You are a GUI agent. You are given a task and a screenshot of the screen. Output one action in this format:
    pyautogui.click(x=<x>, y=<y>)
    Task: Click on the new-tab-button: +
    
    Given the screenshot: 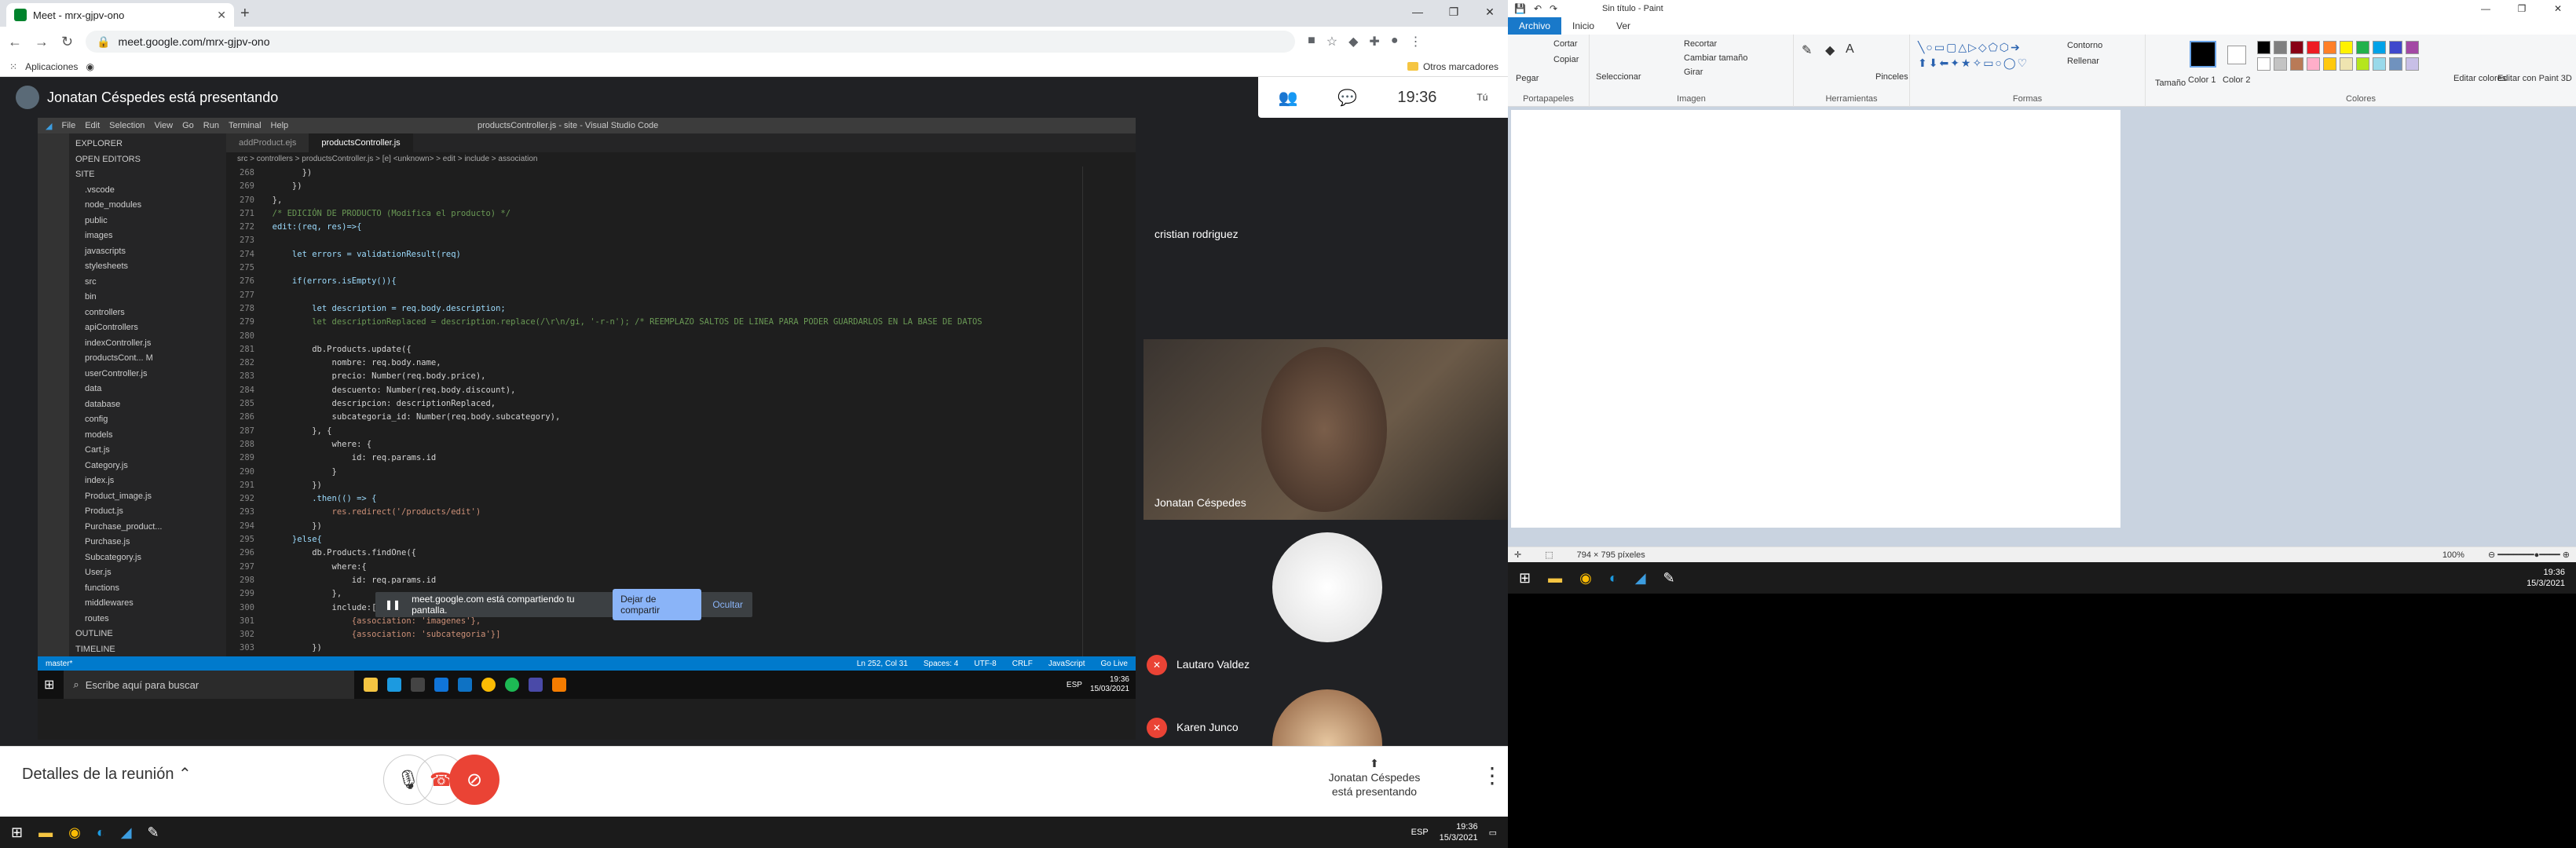 What is the action you would take?
    pyautogui.click(x=245, y=14)
    